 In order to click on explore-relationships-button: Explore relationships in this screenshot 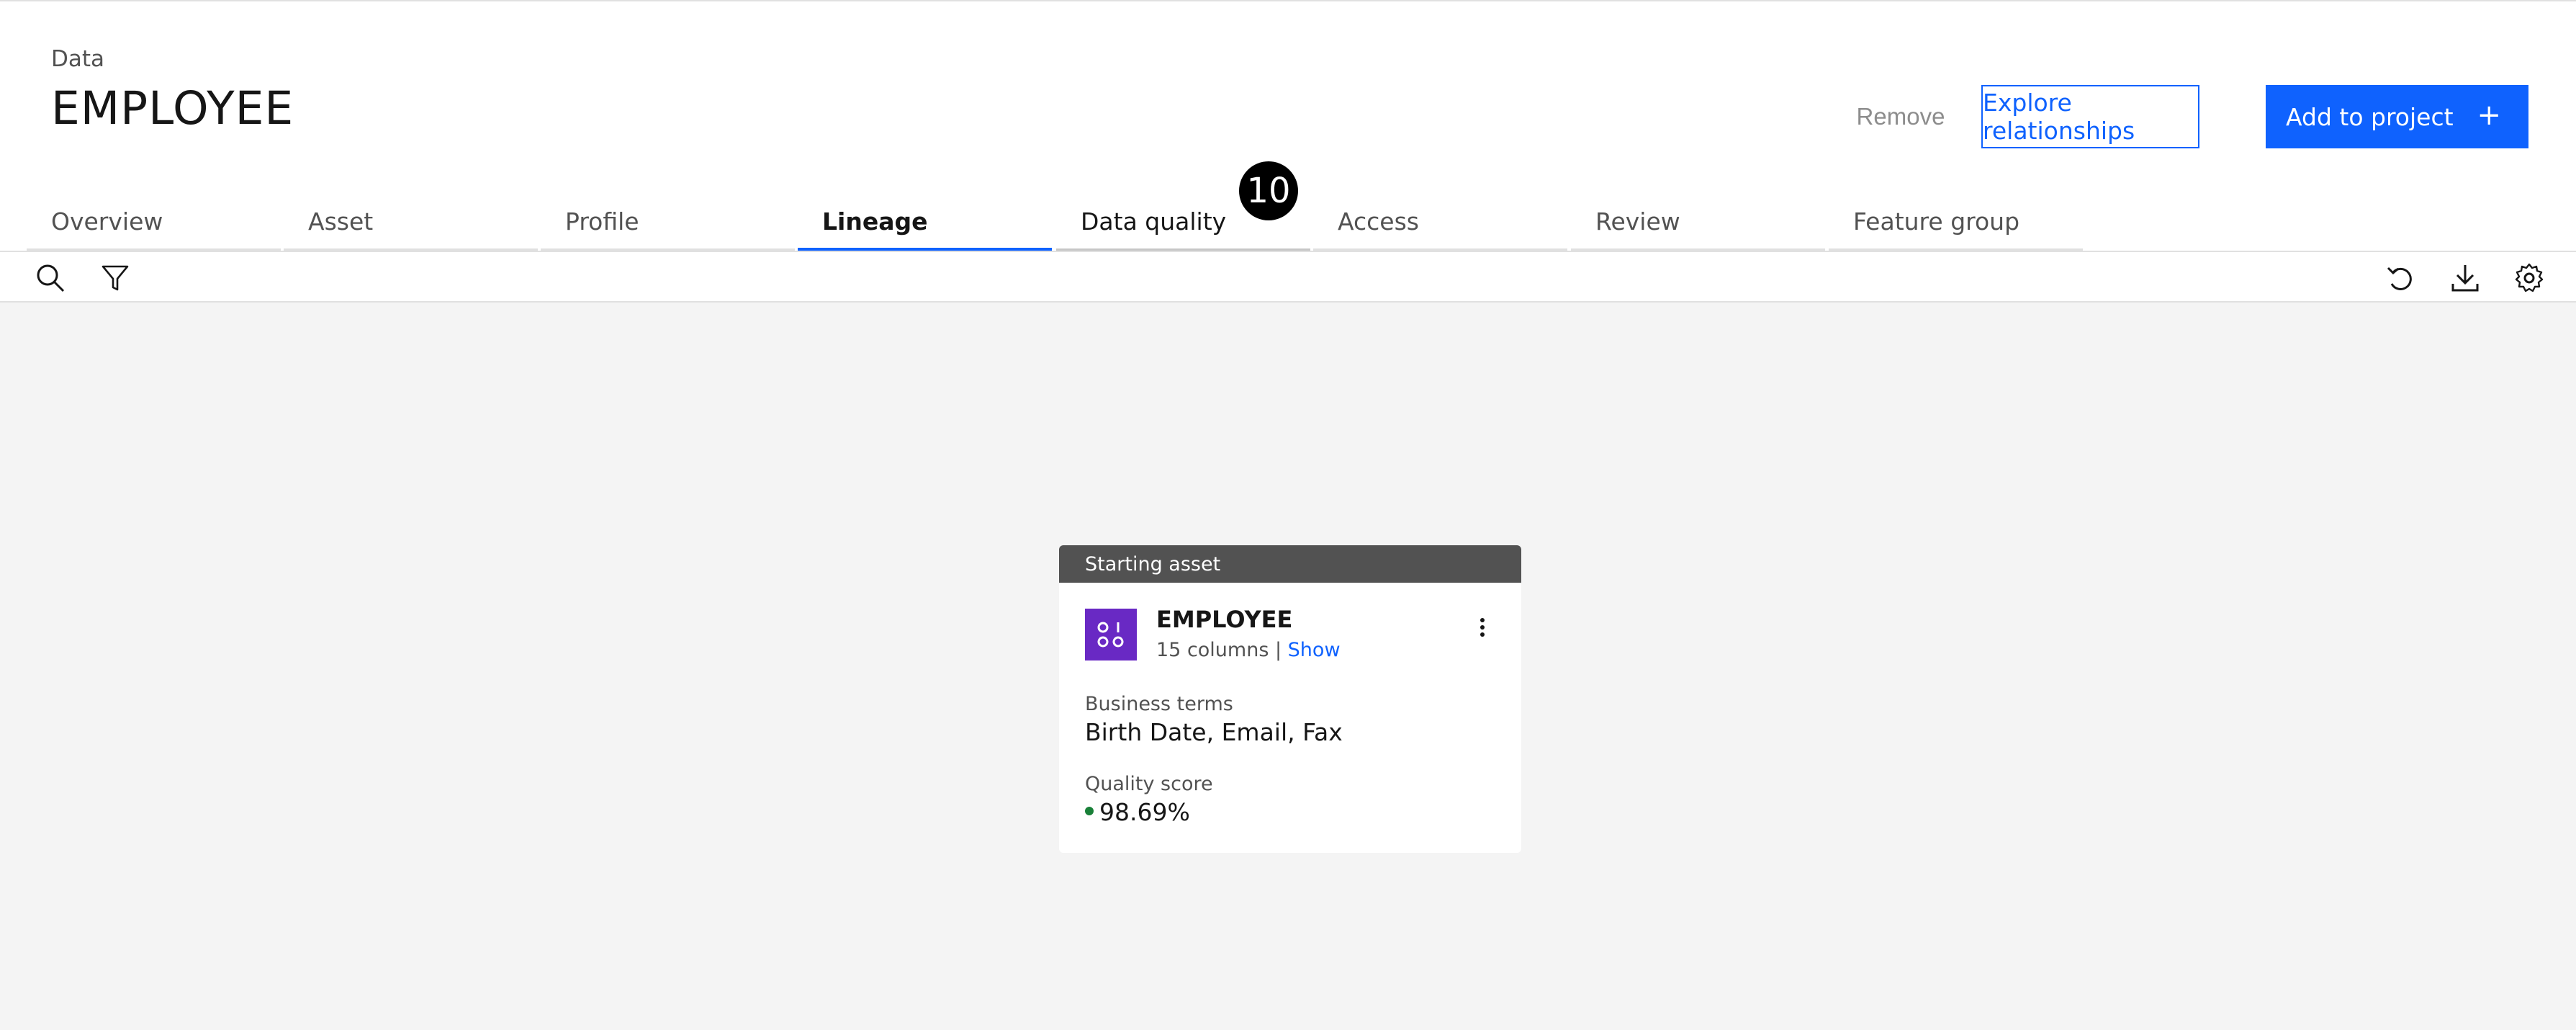, I will do `click(2090, 116)`.